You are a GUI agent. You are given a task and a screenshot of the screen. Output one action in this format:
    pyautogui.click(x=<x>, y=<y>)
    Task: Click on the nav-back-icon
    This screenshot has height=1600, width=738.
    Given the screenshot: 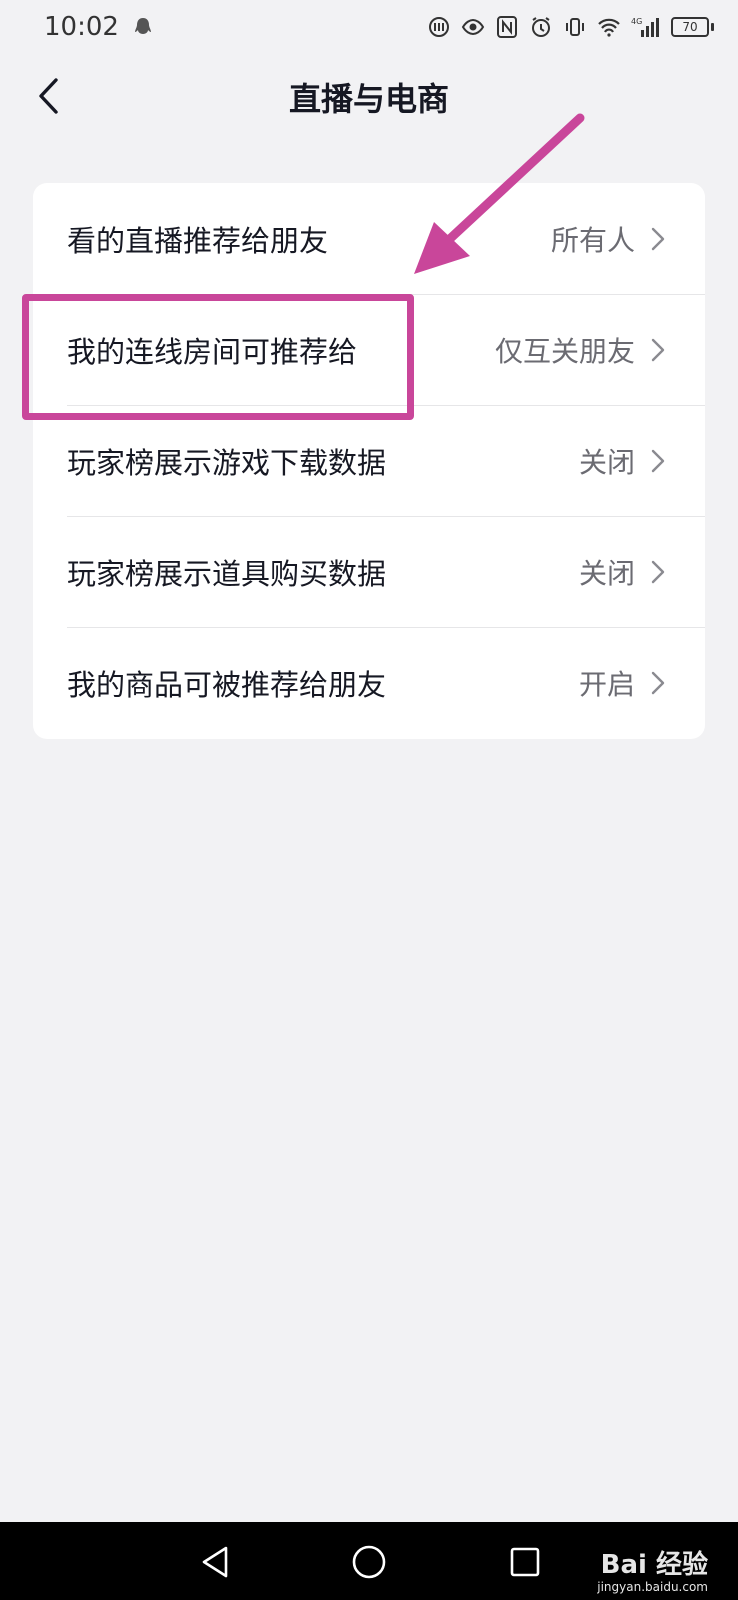 What is the action you would take?
    pyautogui.click(x=215, y=1562)
    